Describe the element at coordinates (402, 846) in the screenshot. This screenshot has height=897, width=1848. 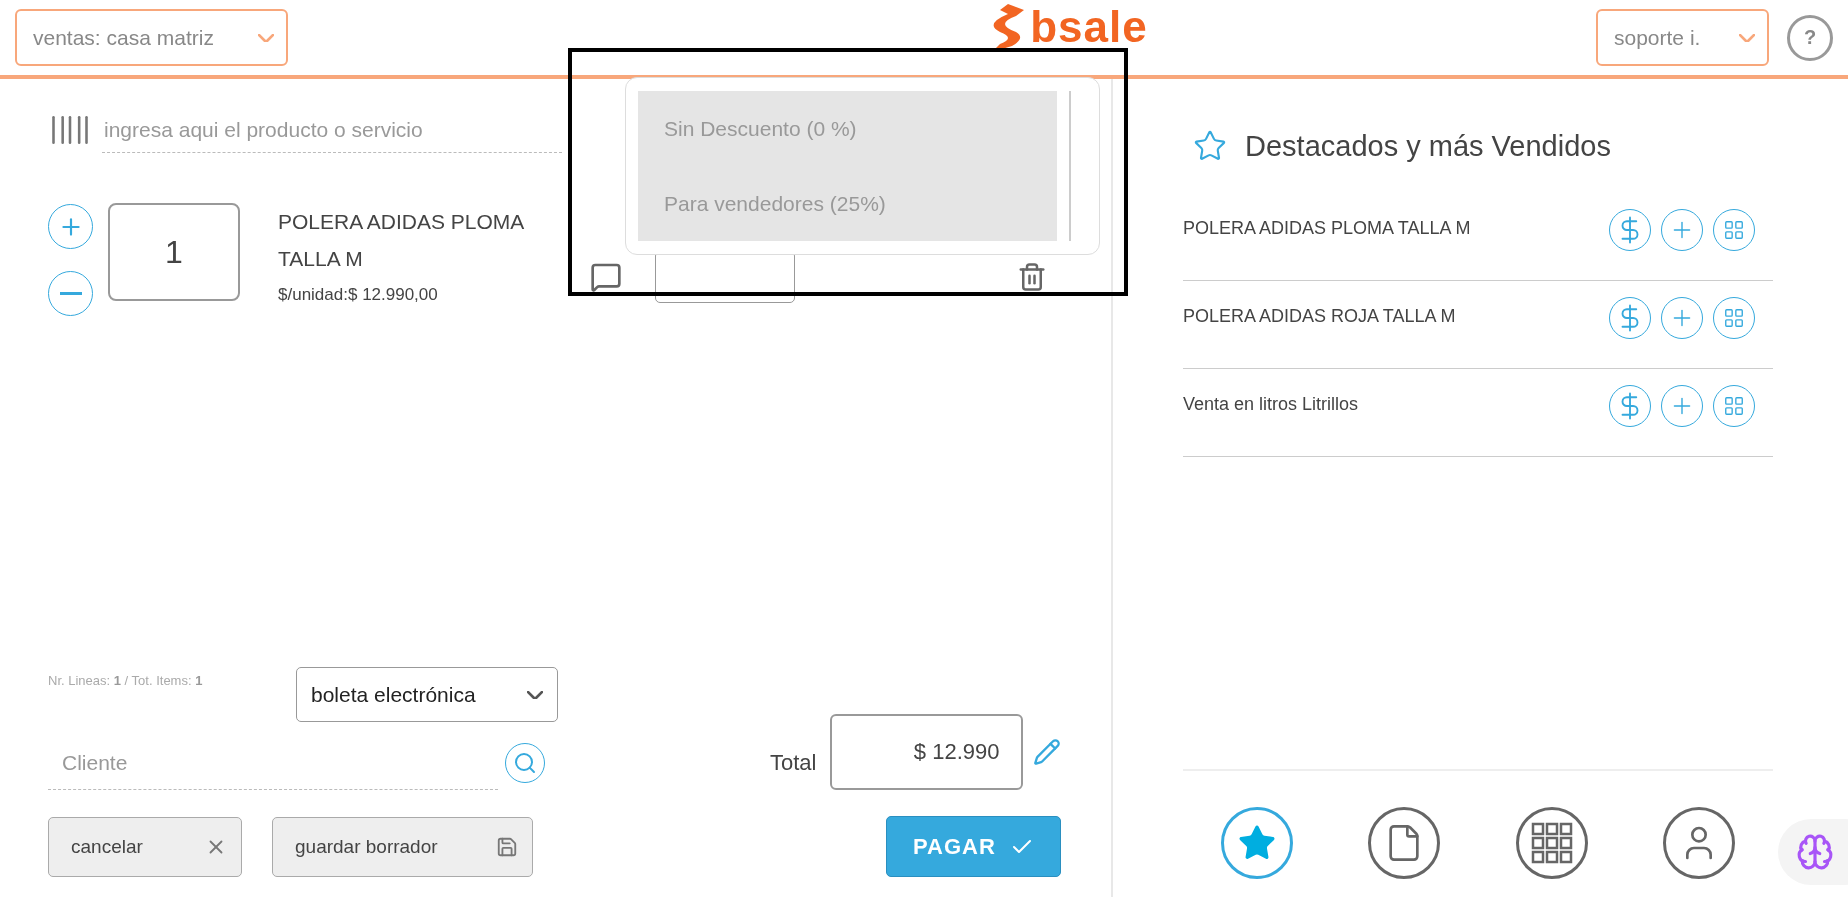
I see `save-draft-button: guardar borrador` at that location.